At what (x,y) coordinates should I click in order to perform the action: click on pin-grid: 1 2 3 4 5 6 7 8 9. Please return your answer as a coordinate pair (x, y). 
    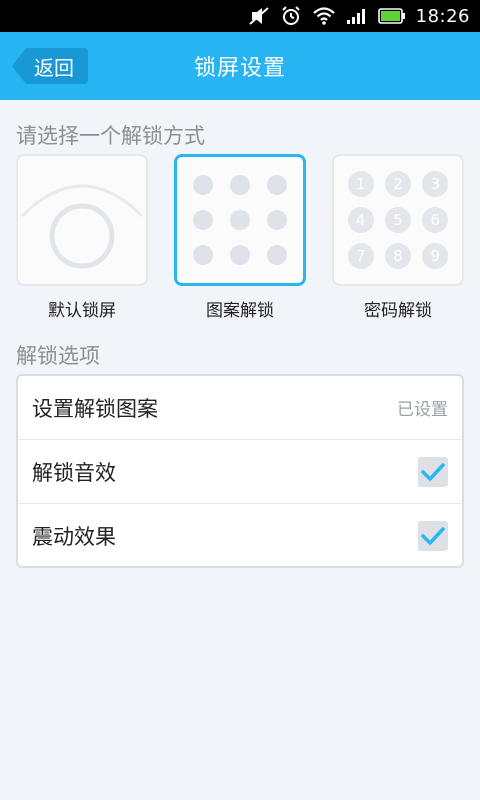
    Looking at the image, I should click on (398, 220).